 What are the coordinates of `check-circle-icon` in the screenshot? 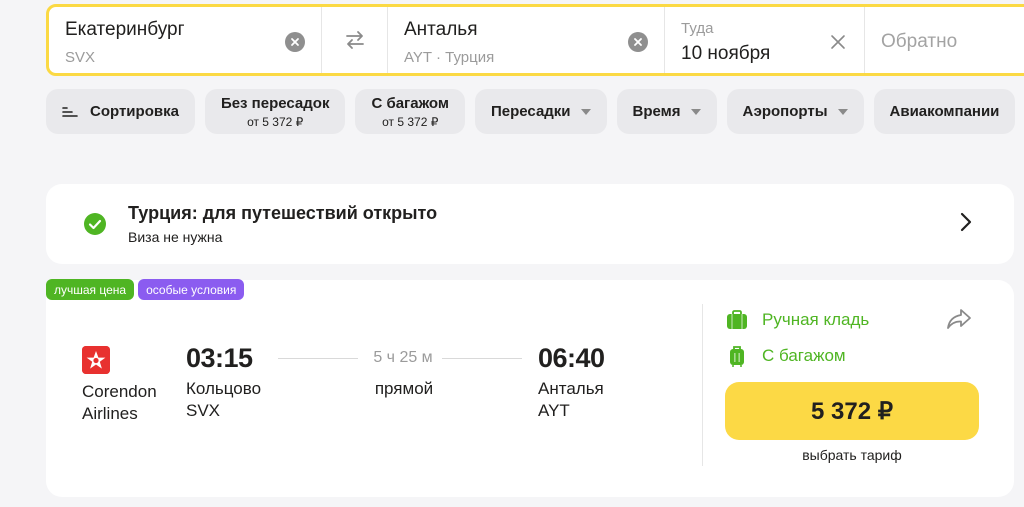 It's located at (95, 224).